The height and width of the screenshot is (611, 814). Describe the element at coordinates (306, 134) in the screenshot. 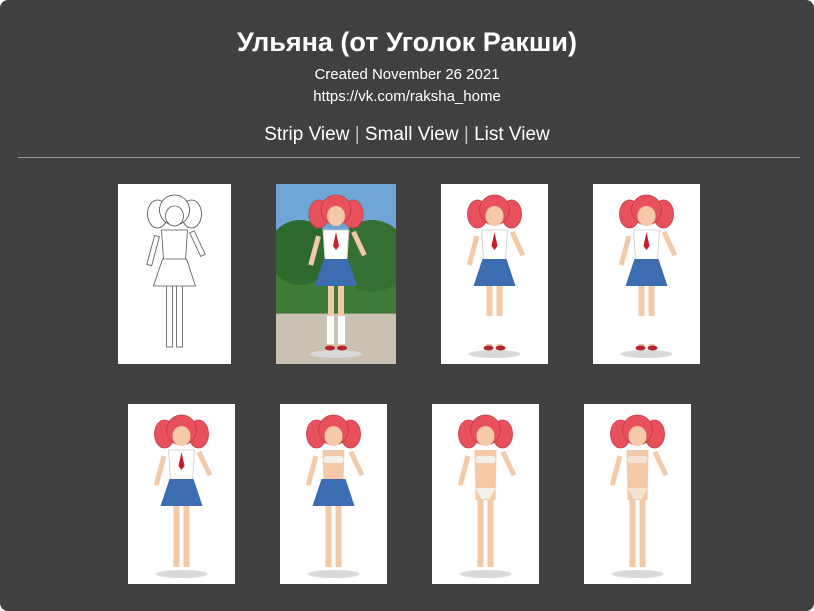

I see `strip-view-link: Strip View` at that location.